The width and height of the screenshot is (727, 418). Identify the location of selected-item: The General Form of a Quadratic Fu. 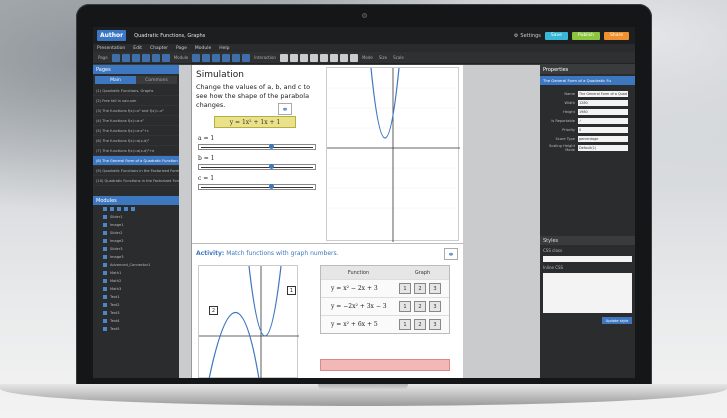
(587, 80).